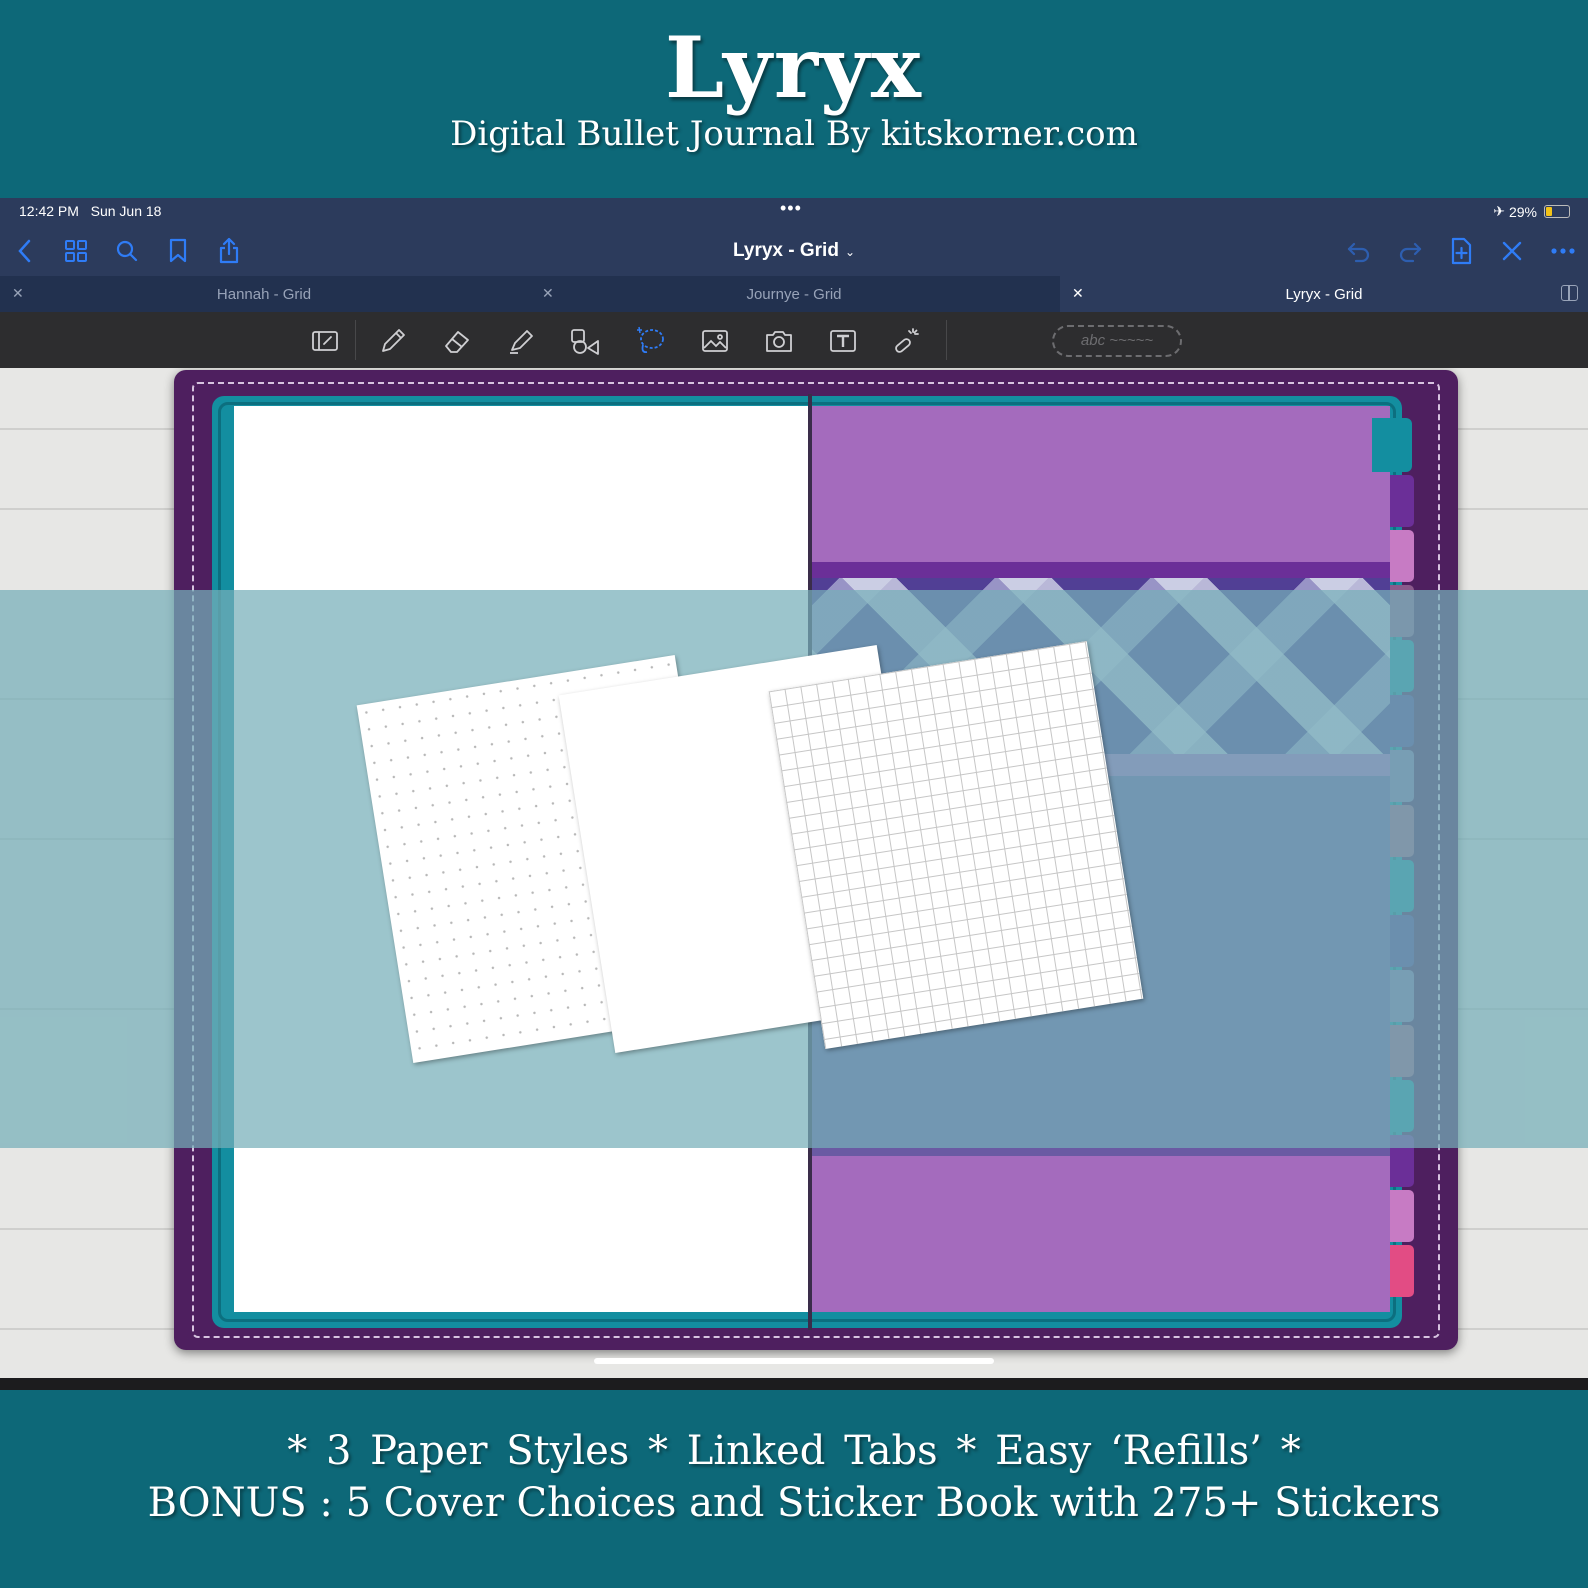  What do you see at coordinates (907, 341) in the screenshot?
I see `laser-pointer-icon` at bounding box center [907, 341].